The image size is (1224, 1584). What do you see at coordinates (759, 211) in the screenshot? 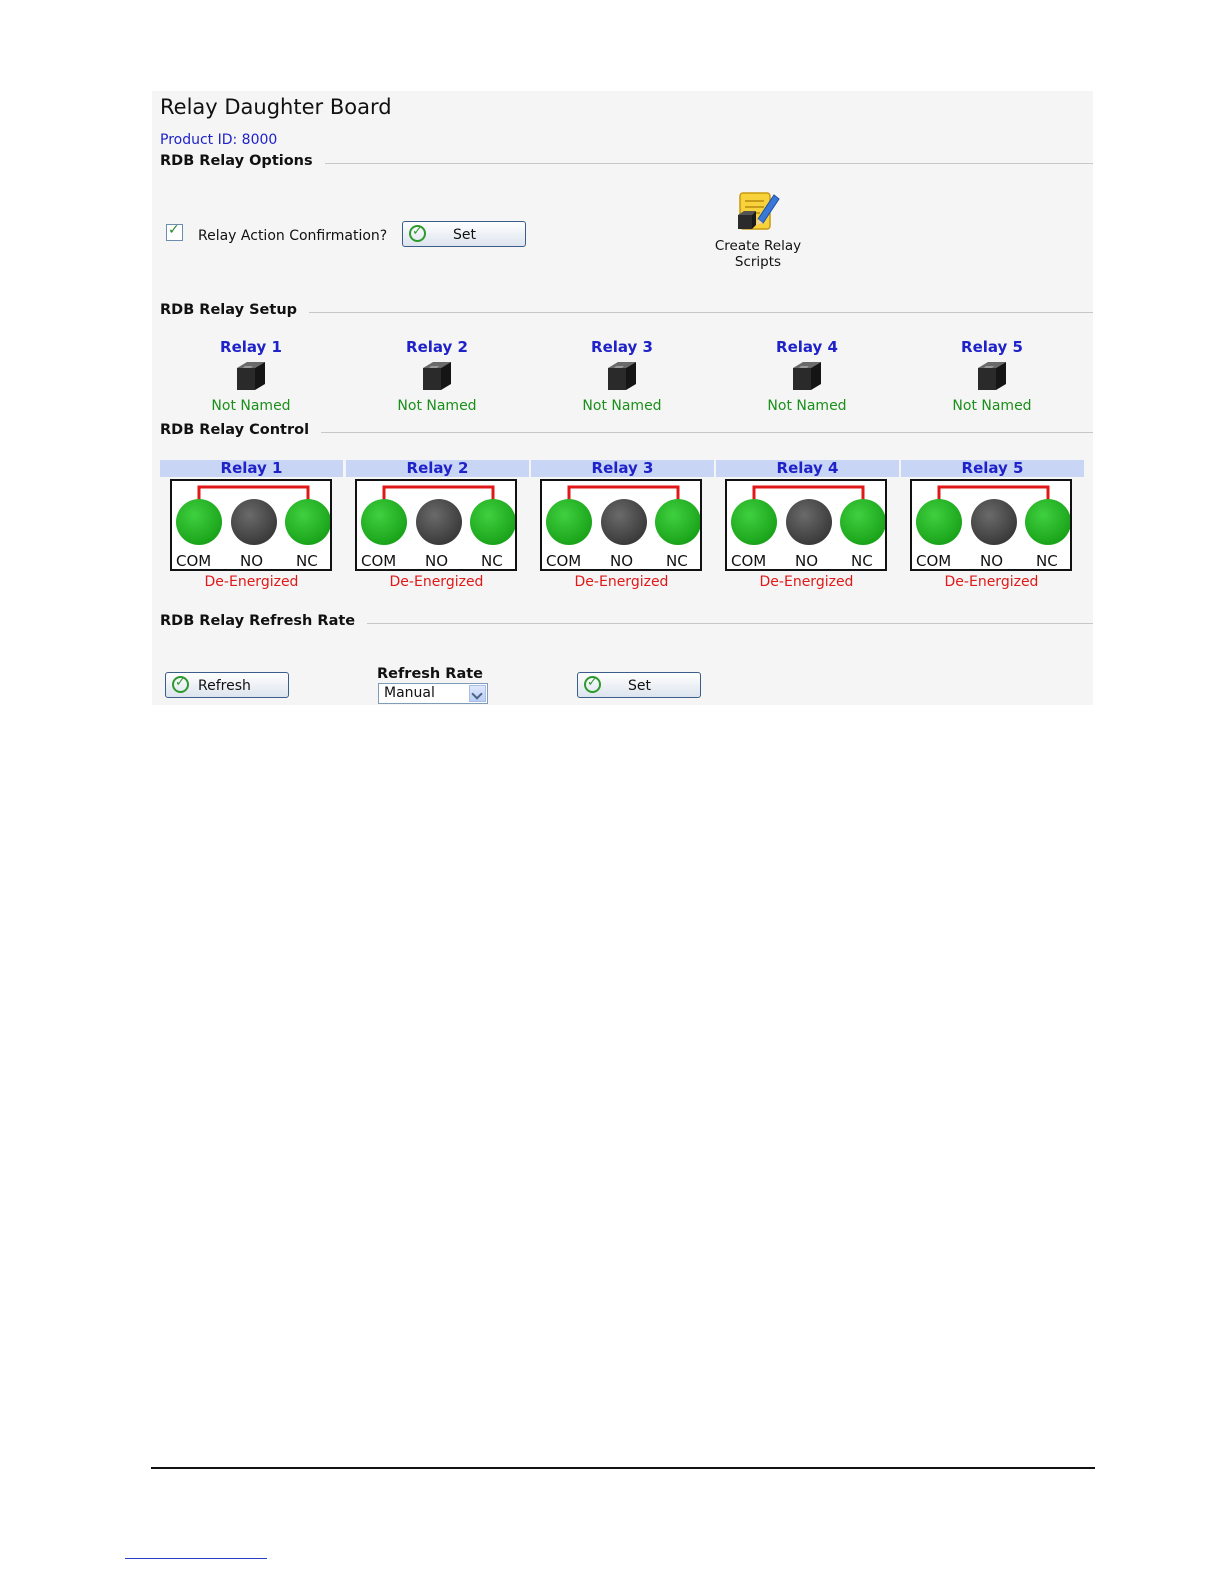
I see `script-pencil-icon` at bounding box center [759, 211].